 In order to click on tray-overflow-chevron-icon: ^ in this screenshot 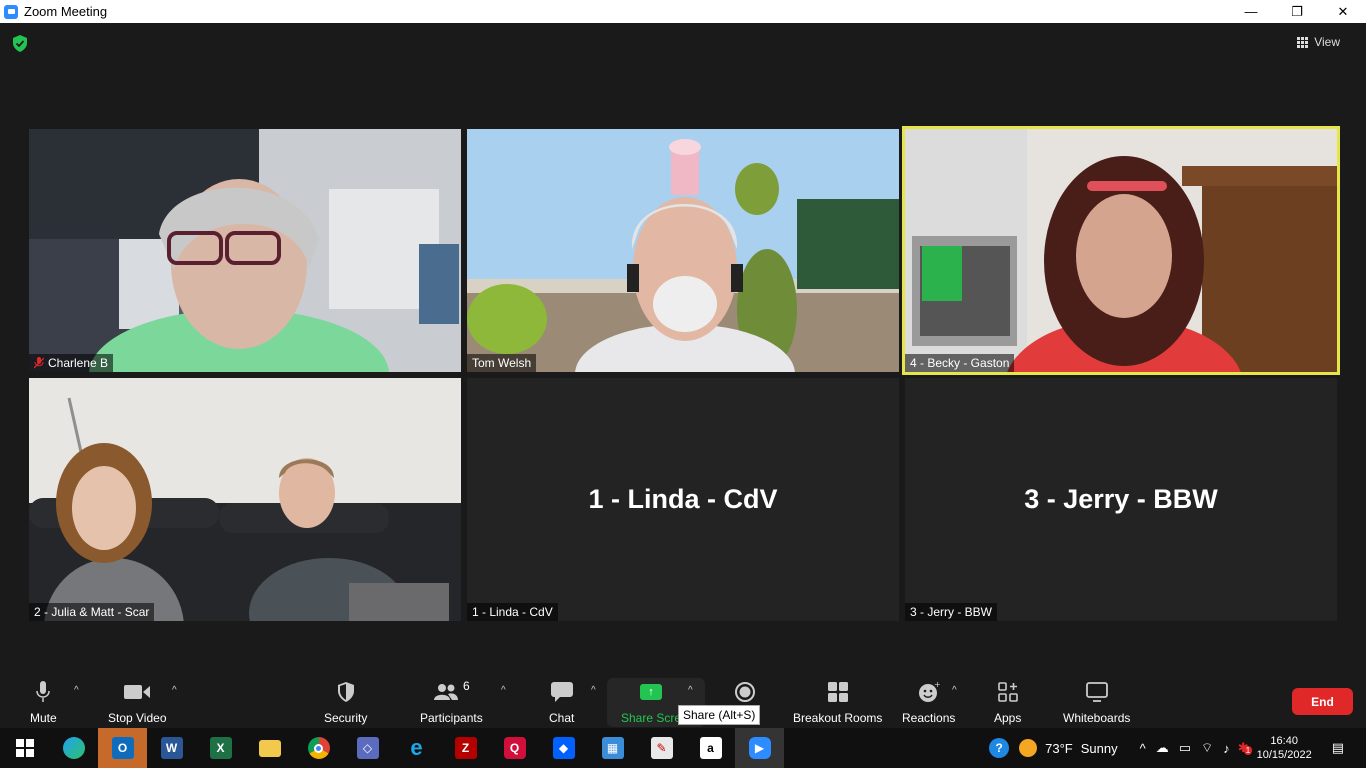, I will do `click(1143, 748)`.